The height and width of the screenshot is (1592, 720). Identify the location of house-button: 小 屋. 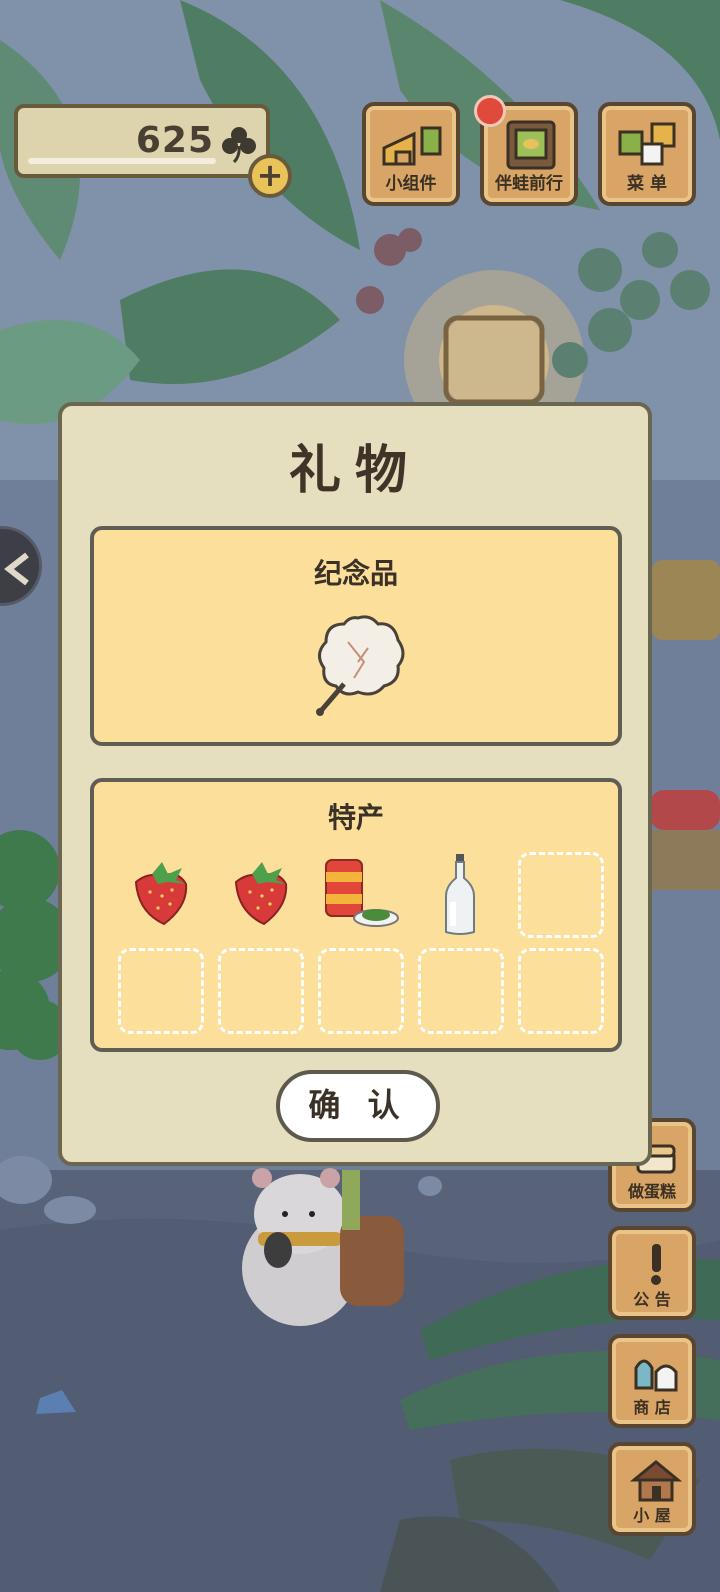
(652, 1489).